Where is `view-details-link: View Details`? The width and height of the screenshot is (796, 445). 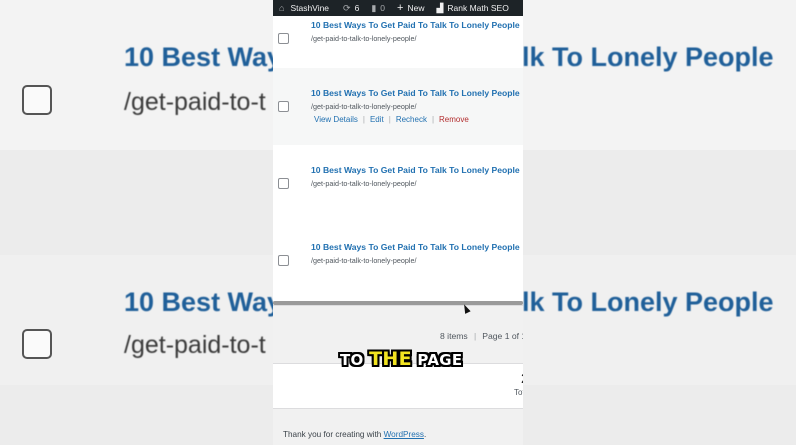 view-details-link: View Details is located at coordinates (336, 119).